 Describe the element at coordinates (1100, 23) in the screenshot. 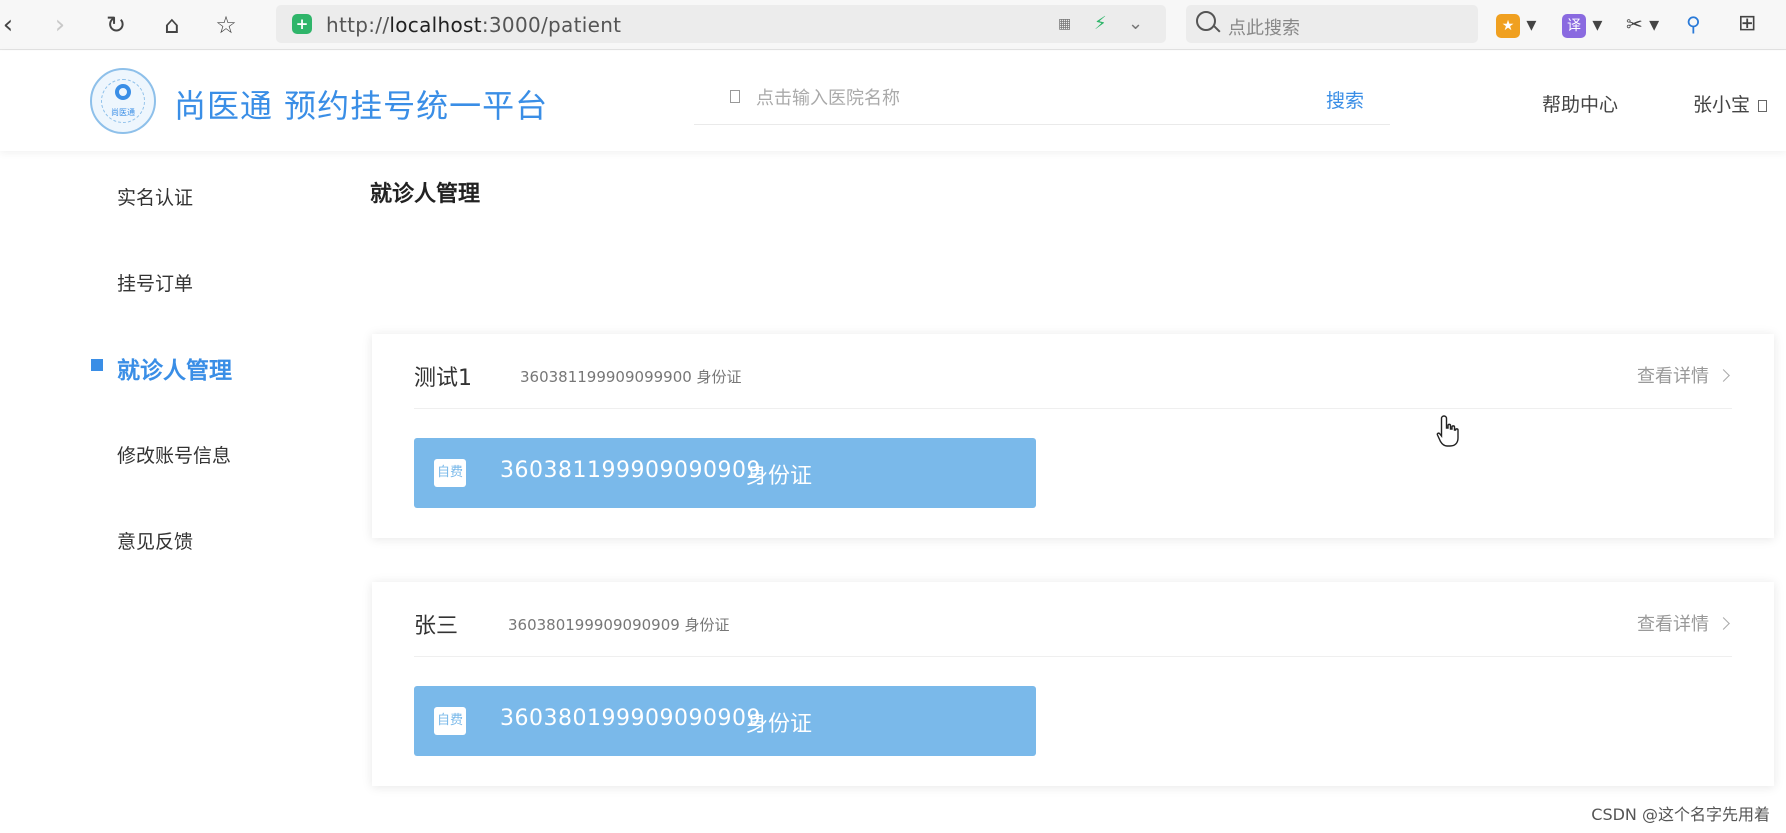

I see `lightning-icon: ⚡` at that location.